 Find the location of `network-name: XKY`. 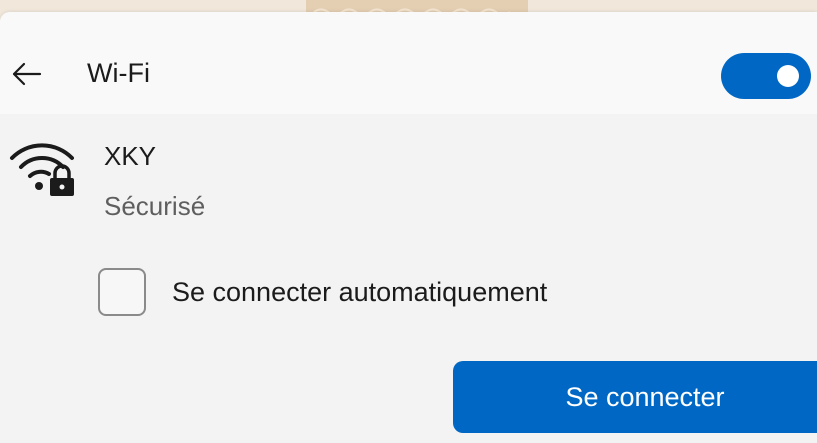

network-name: XKY is located at coordinates (130, 156).